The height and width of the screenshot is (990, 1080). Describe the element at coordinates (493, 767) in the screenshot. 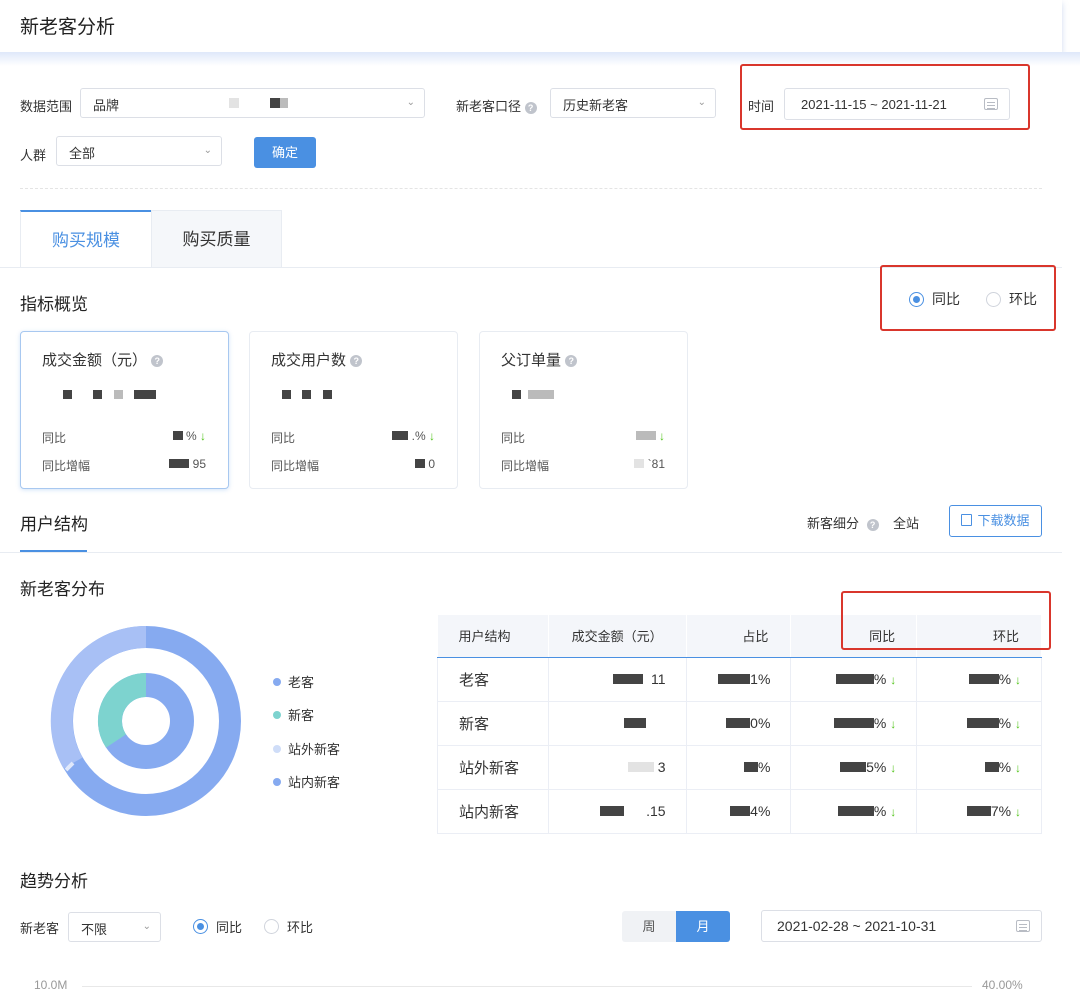

I see `row-name: 站外新客` at that location.